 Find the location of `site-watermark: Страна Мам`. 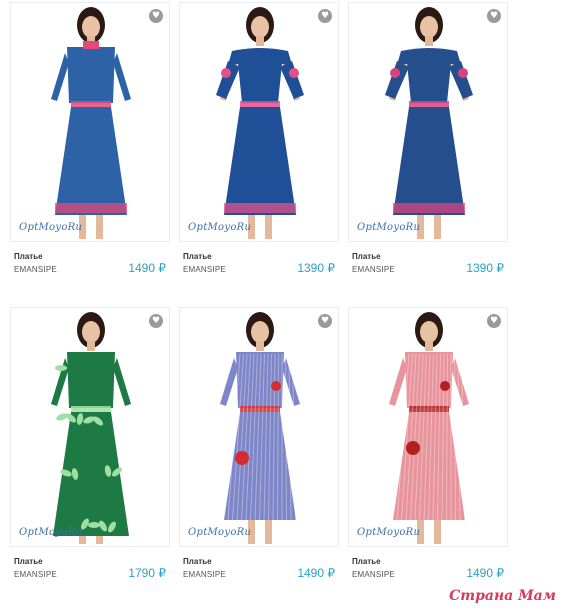

site-watermark: Страна Мам is located at coordinates (502, 596).